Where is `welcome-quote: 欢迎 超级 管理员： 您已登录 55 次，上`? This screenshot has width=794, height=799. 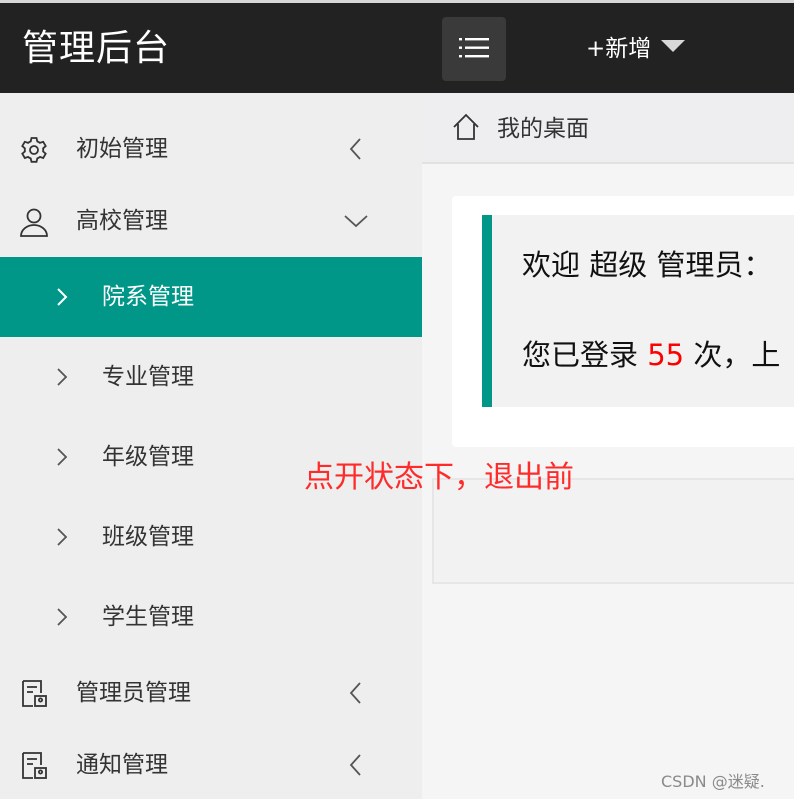
welcome-quote: 欢迎 超级 管理员： 您已登录 55 次，上 is located at coordinates (638, 311).